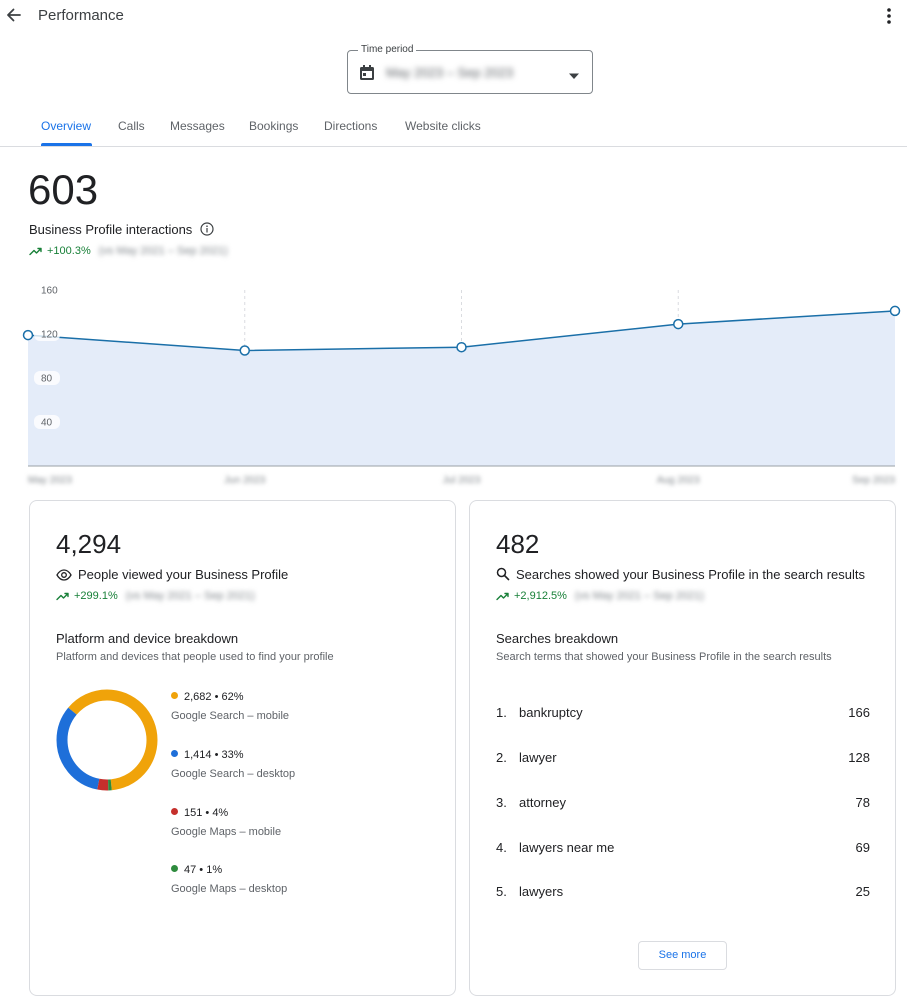 This screenshot has width=907, height=1004. I want to click on legend-item: 151 • 4% Google Maps – mobile, so click(226, 822).